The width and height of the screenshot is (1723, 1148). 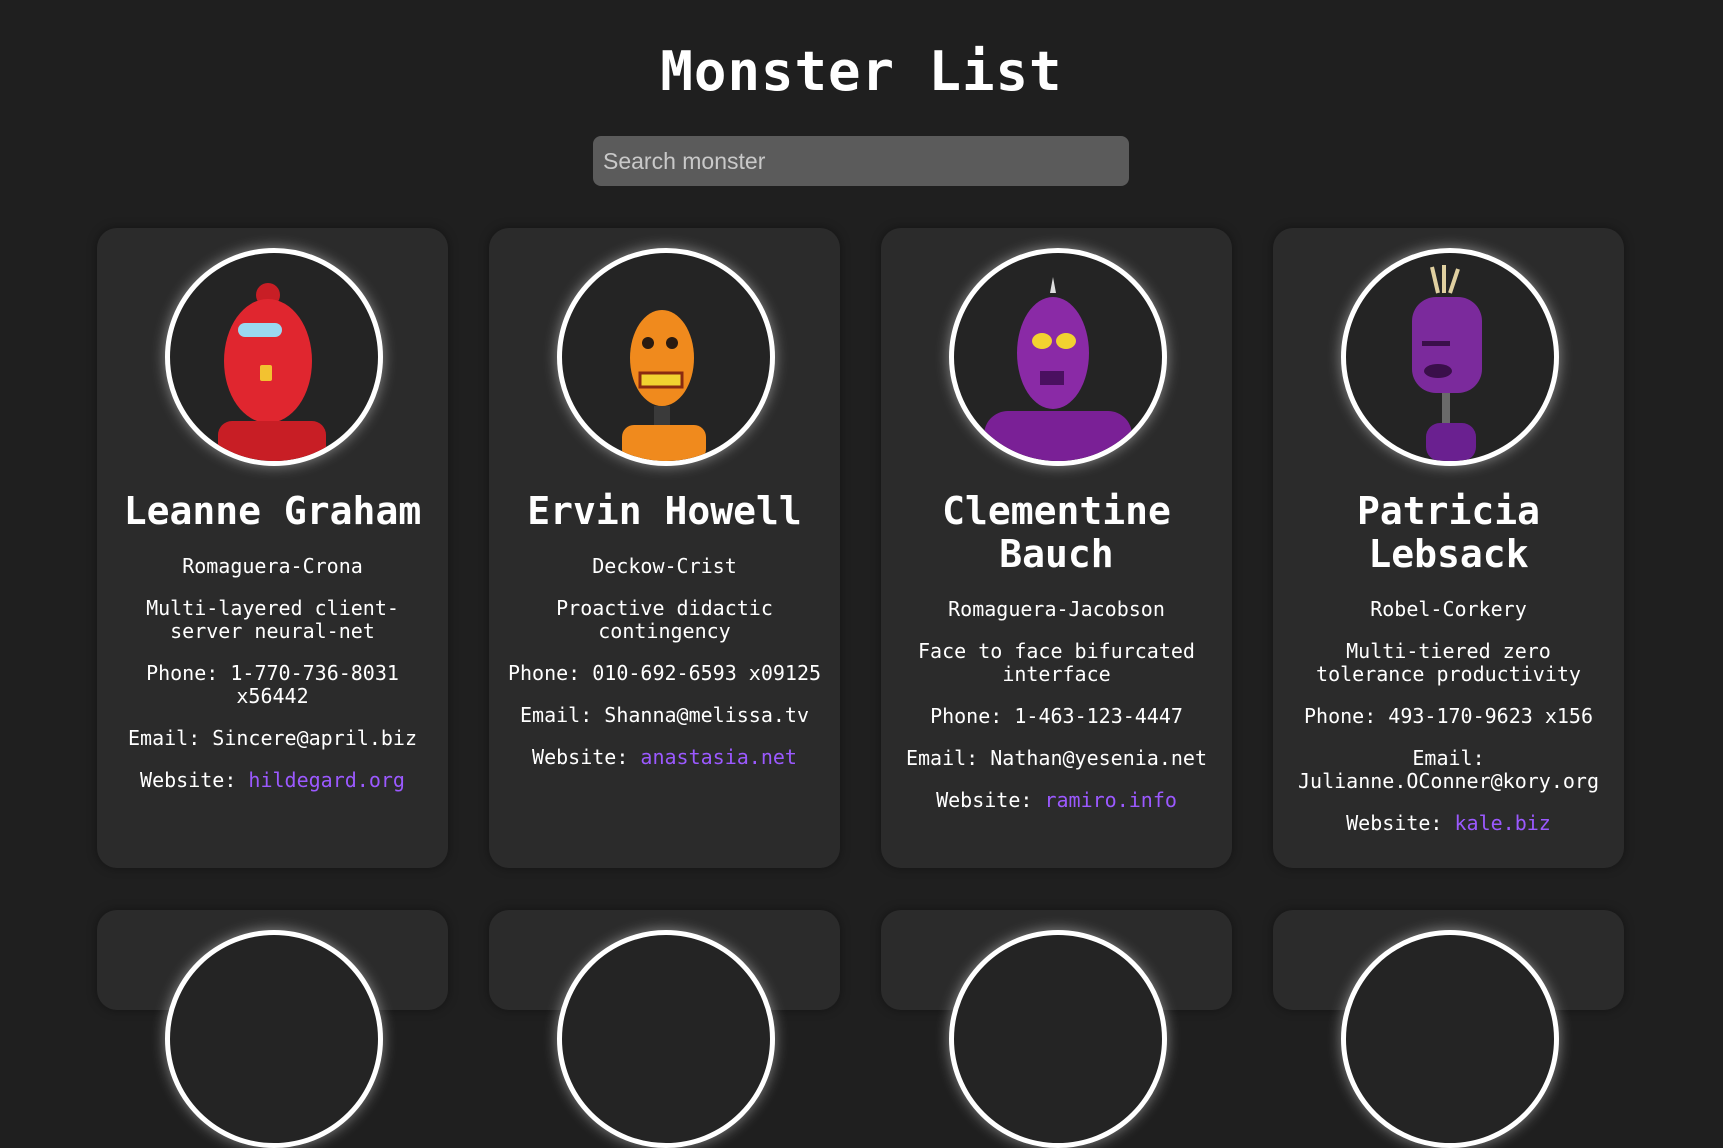 I want to click on monster-email: Email: Julianne.OConner@kory.org, so click(x=1448, y=770).